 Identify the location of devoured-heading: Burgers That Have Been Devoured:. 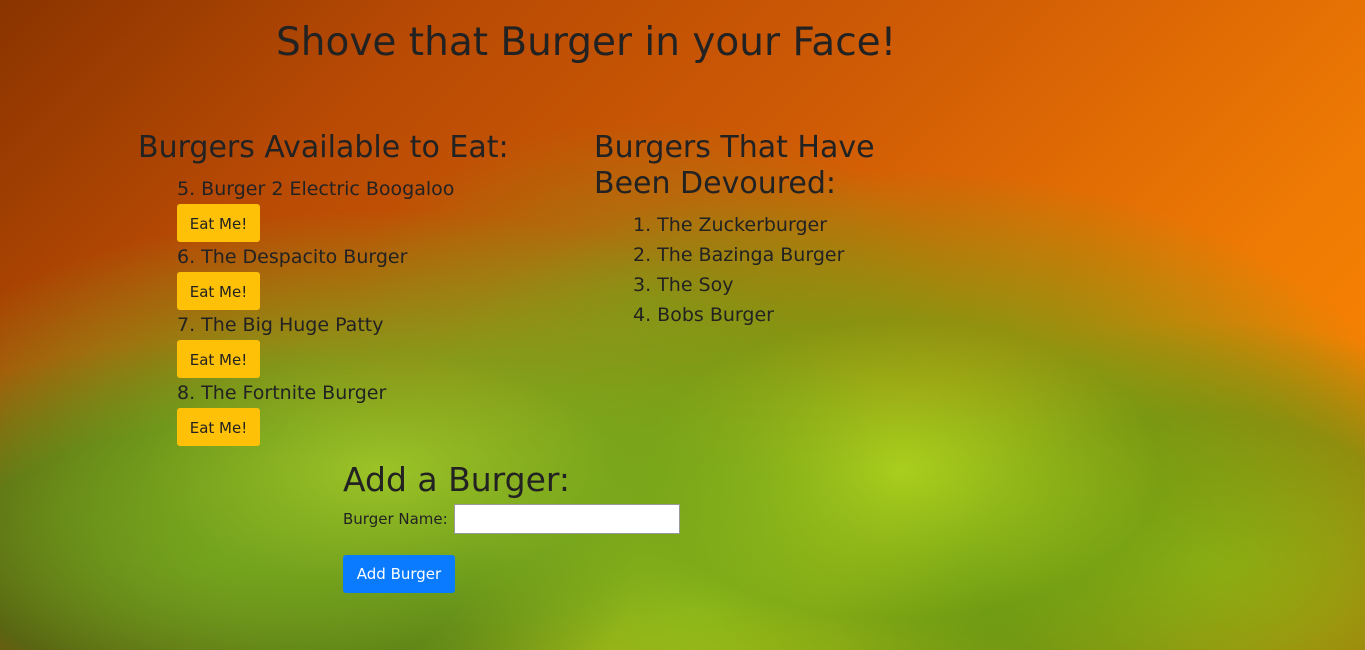
(754, 166).